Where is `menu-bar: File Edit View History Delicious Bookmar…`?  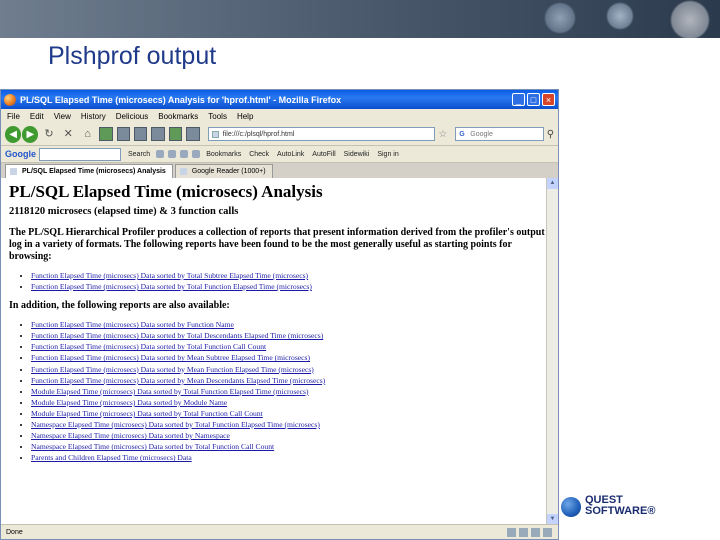 menu-bar: File Edit View History Delicious Bookmar… is located at coordinates (279, 116).